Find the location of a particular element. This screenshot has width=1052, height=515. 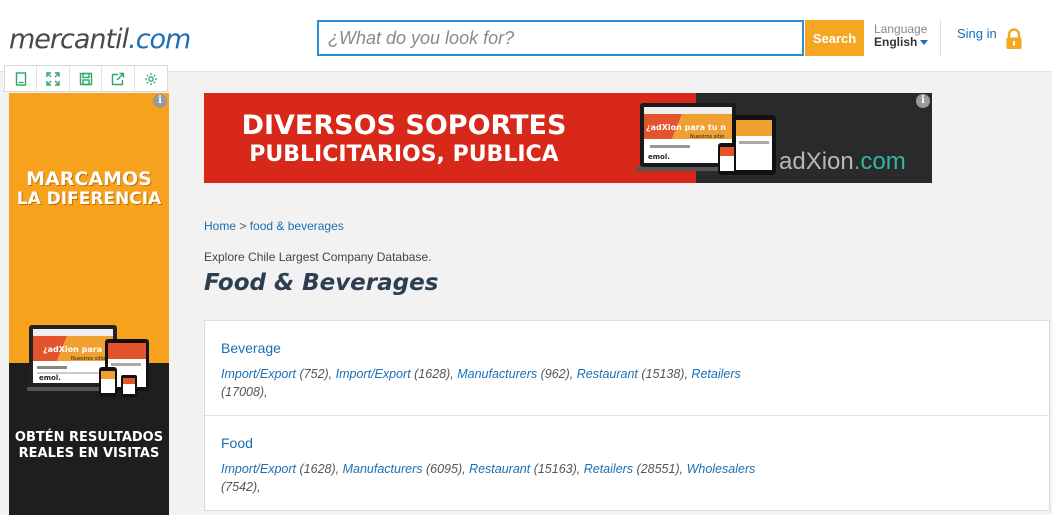

banner-devices-illustration: ¿adXion para tu n Nuestros sitio emol. is located at coordinates (706, 139).